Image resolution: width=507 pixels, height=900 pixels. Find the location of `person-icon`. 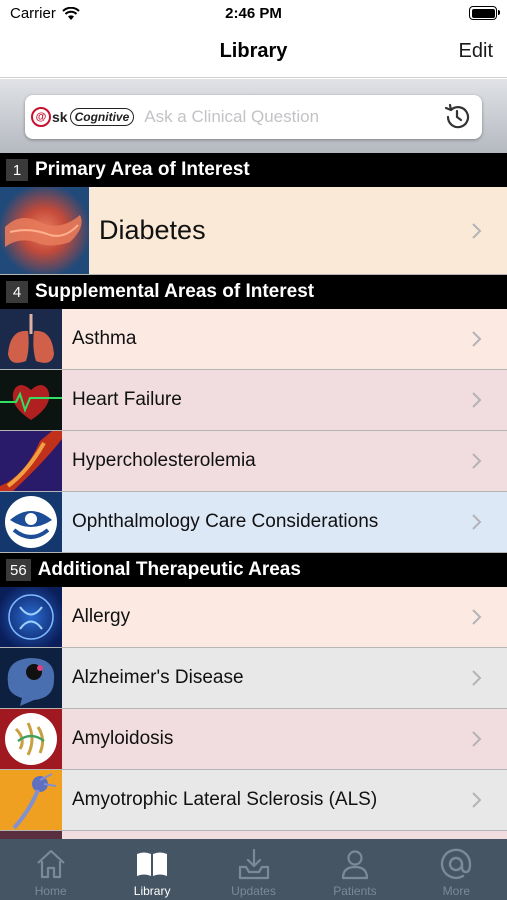

person-icon is located at coordinates (355, 865).